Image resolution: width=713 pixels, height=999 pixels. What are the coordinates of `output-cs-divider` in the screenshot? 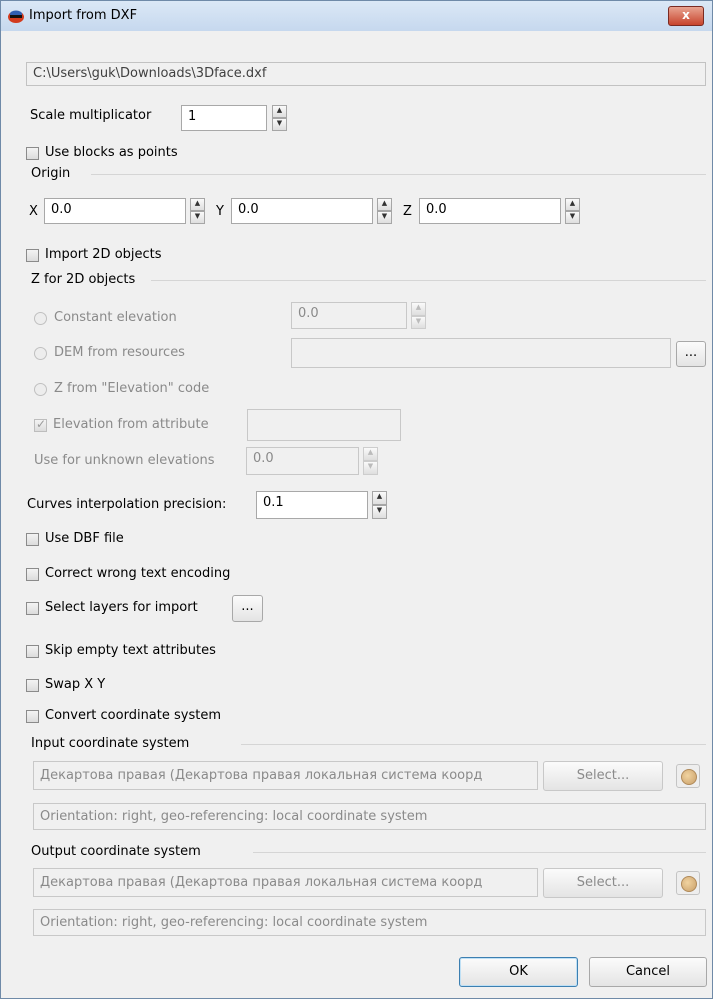 It's located at (479, 852).